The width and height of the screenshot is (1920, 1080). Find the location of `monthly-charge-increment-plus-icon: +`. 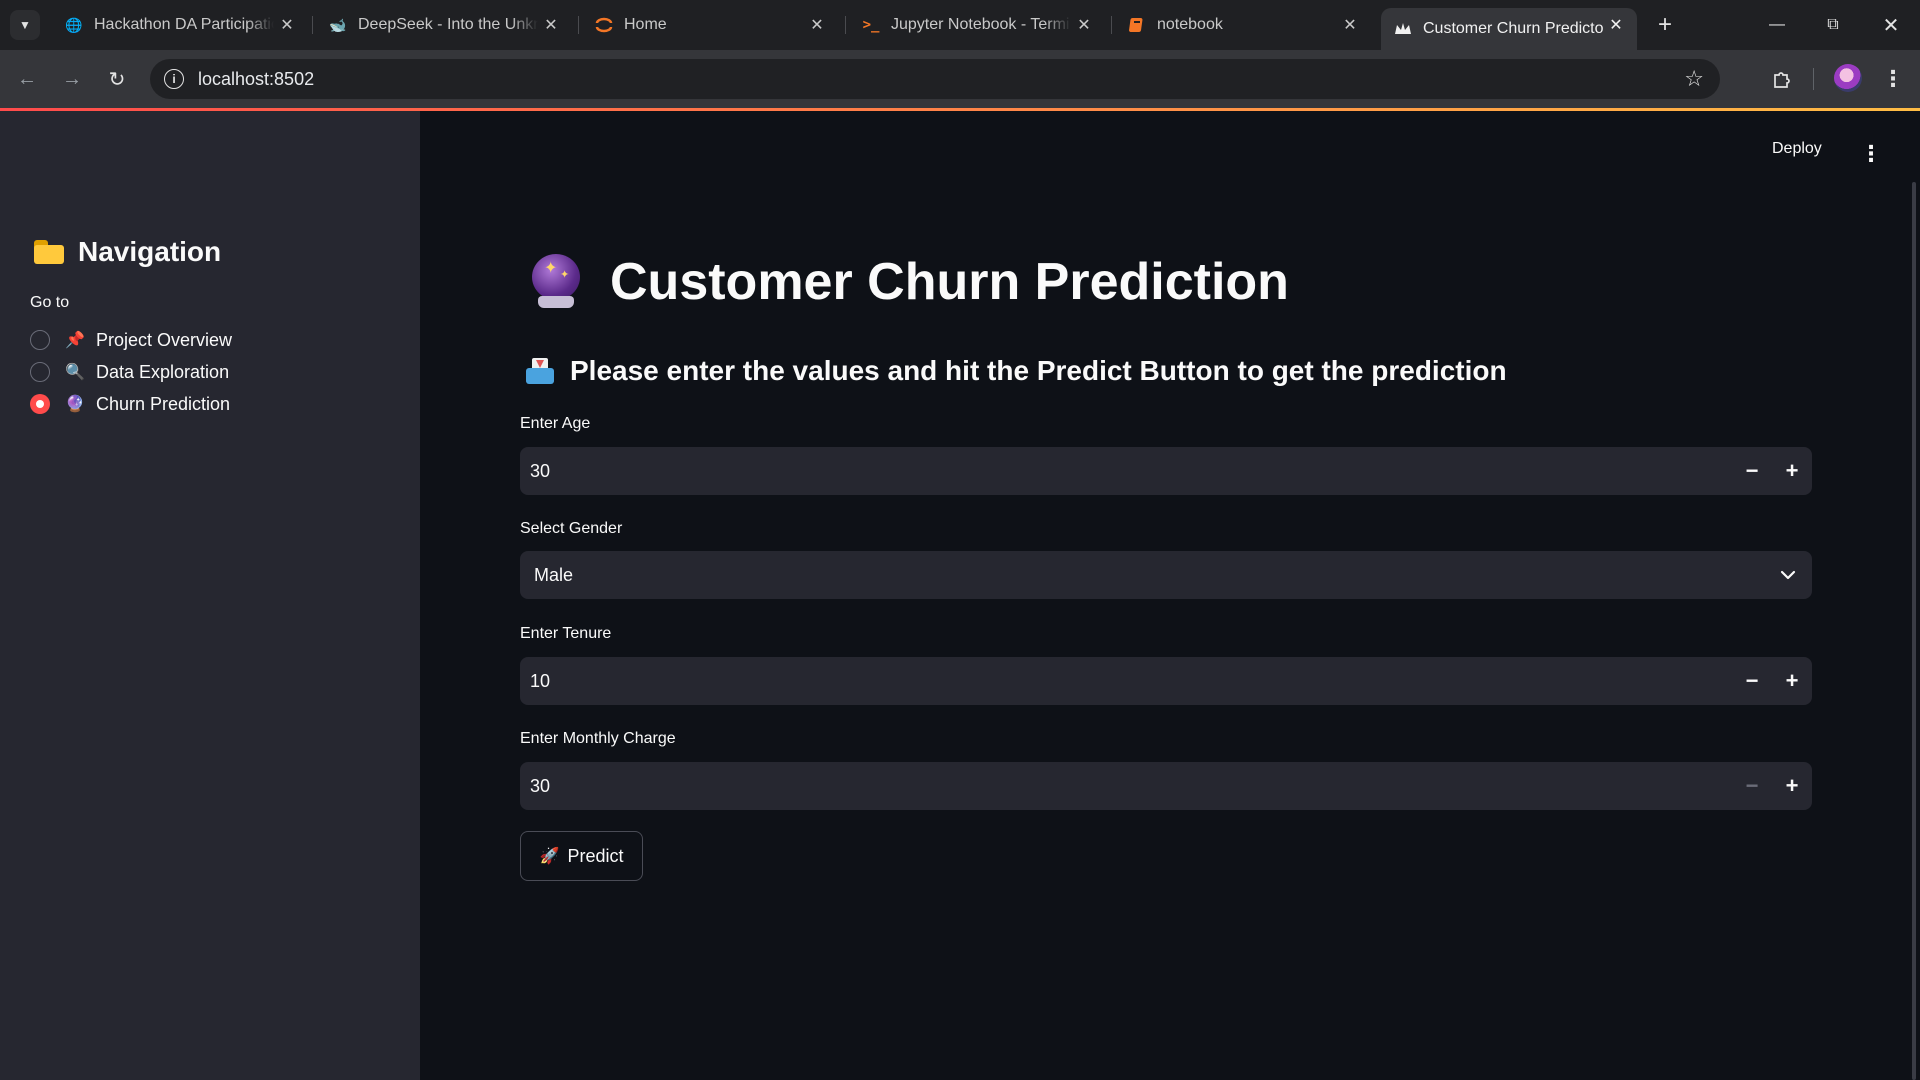

monthly-charge-increment-plus-icon: + is located at coordinates (1792, 786).